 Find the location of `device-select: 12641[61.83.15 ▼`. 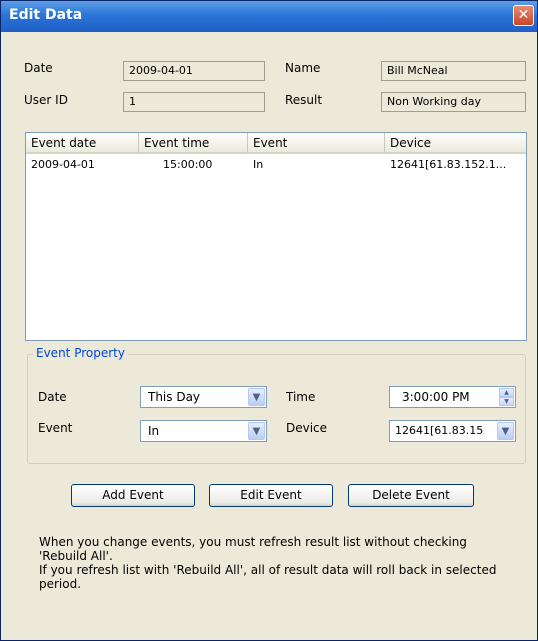

device-select: 12641[61.83.15 ▼ is located at coordinates (452, 431).